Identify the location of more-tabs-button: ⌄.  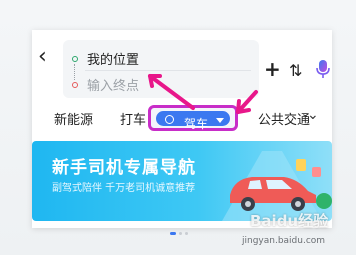
(313, 115).